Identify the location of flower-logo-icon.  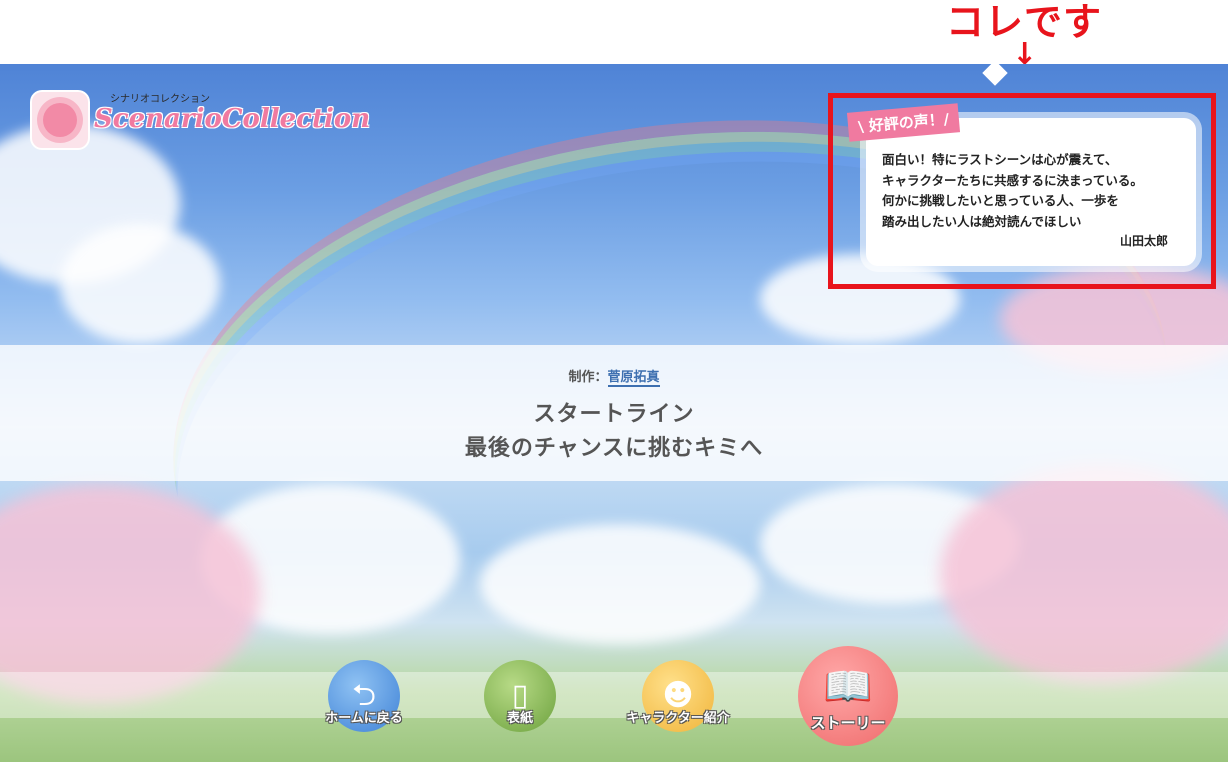
(60, 120).